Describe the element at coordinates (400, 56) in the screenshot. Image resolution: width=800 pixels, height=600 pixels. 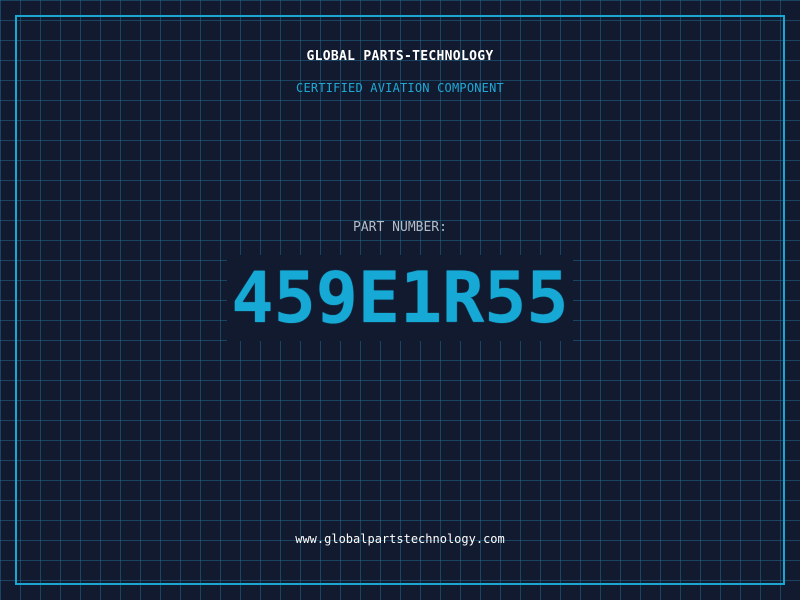
I see `company-name: GLOBAL PARTS-TECHNOLOGY` at that location.